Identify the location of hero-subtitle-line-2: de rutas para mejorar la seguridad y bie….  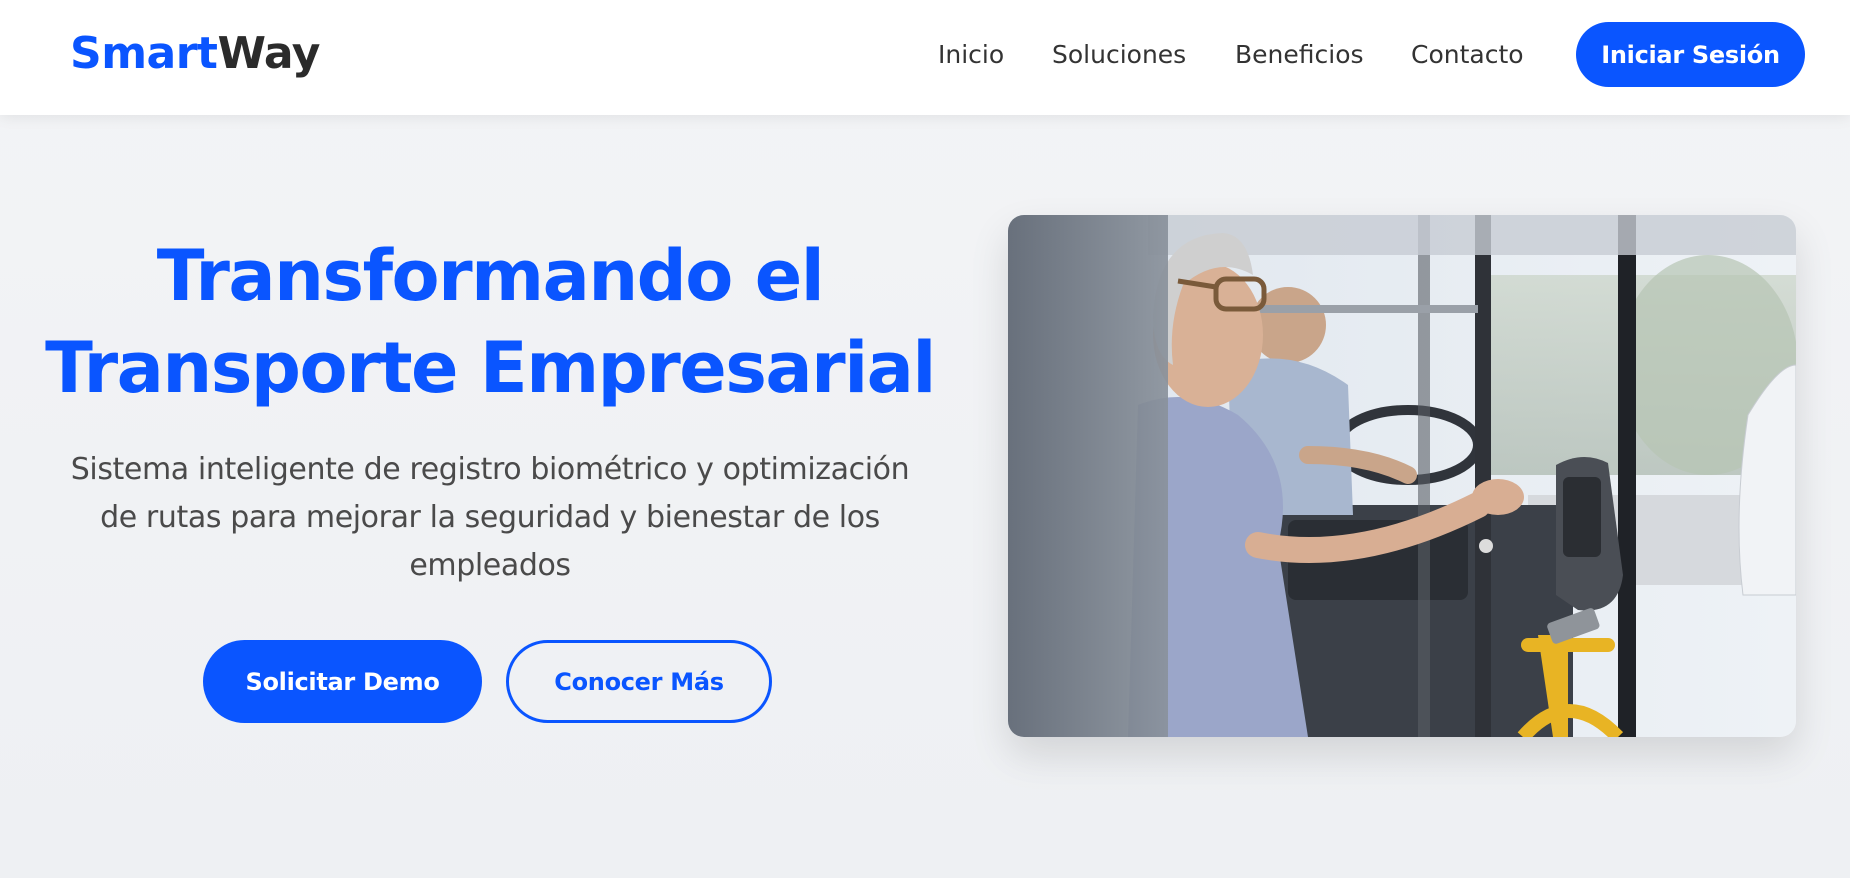
(490, 517).